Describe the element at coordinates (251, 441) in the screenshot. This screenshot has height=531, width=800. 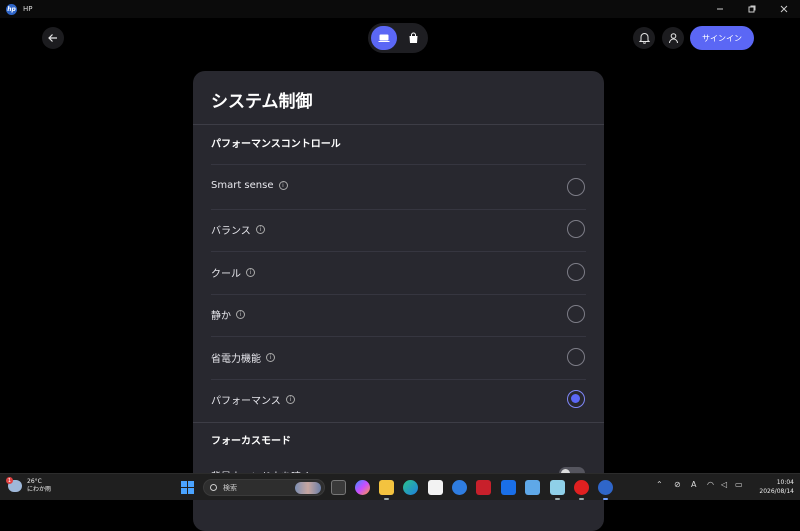
I see `focus-mode-section-title: フォーカスモード` at that location.